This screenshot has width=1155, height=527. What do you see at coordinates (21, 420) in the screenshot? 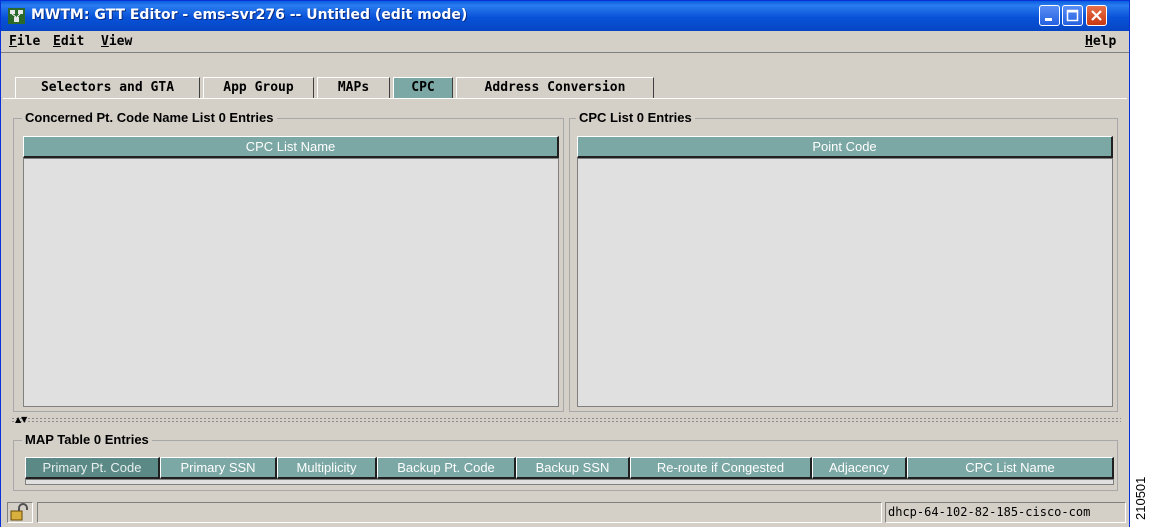
I see `splitter-arrows-icon: ▲▼` at bounding box center [21, 420].